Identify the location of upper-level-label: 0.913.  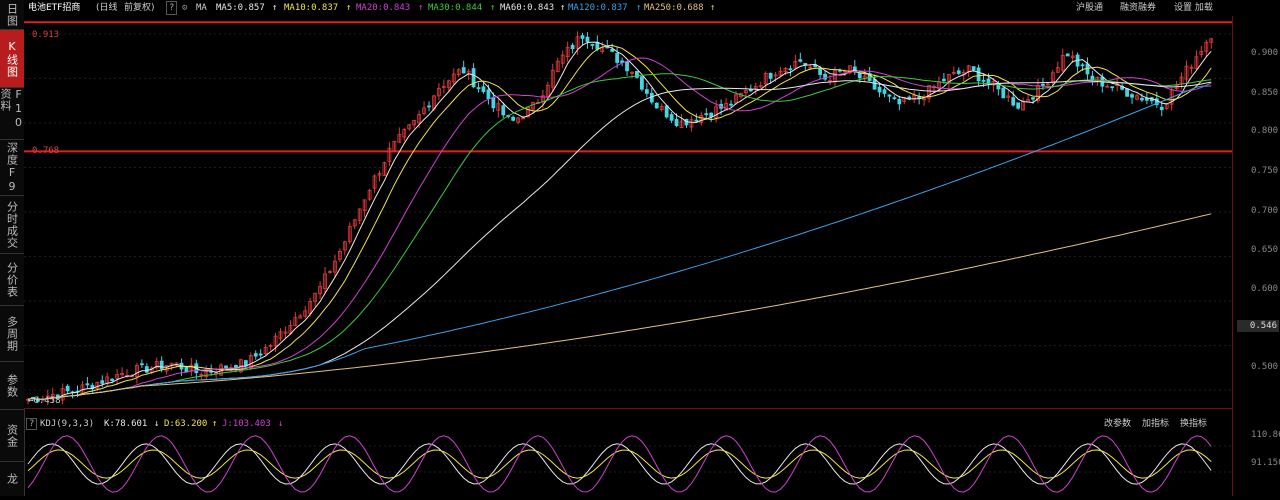
(46, 35).